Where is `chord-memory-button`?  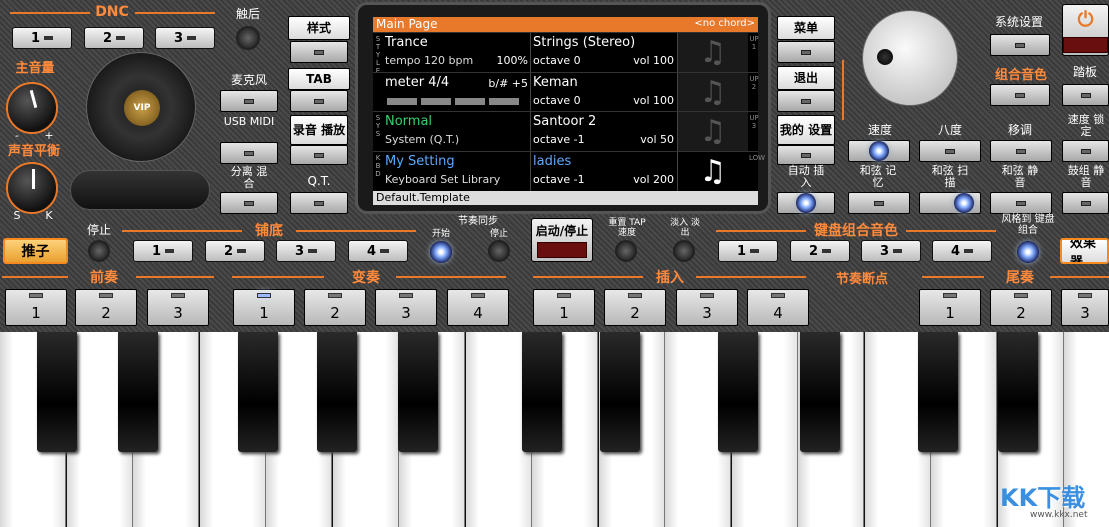 chord-memory-button is located at coordinates (879, 203).